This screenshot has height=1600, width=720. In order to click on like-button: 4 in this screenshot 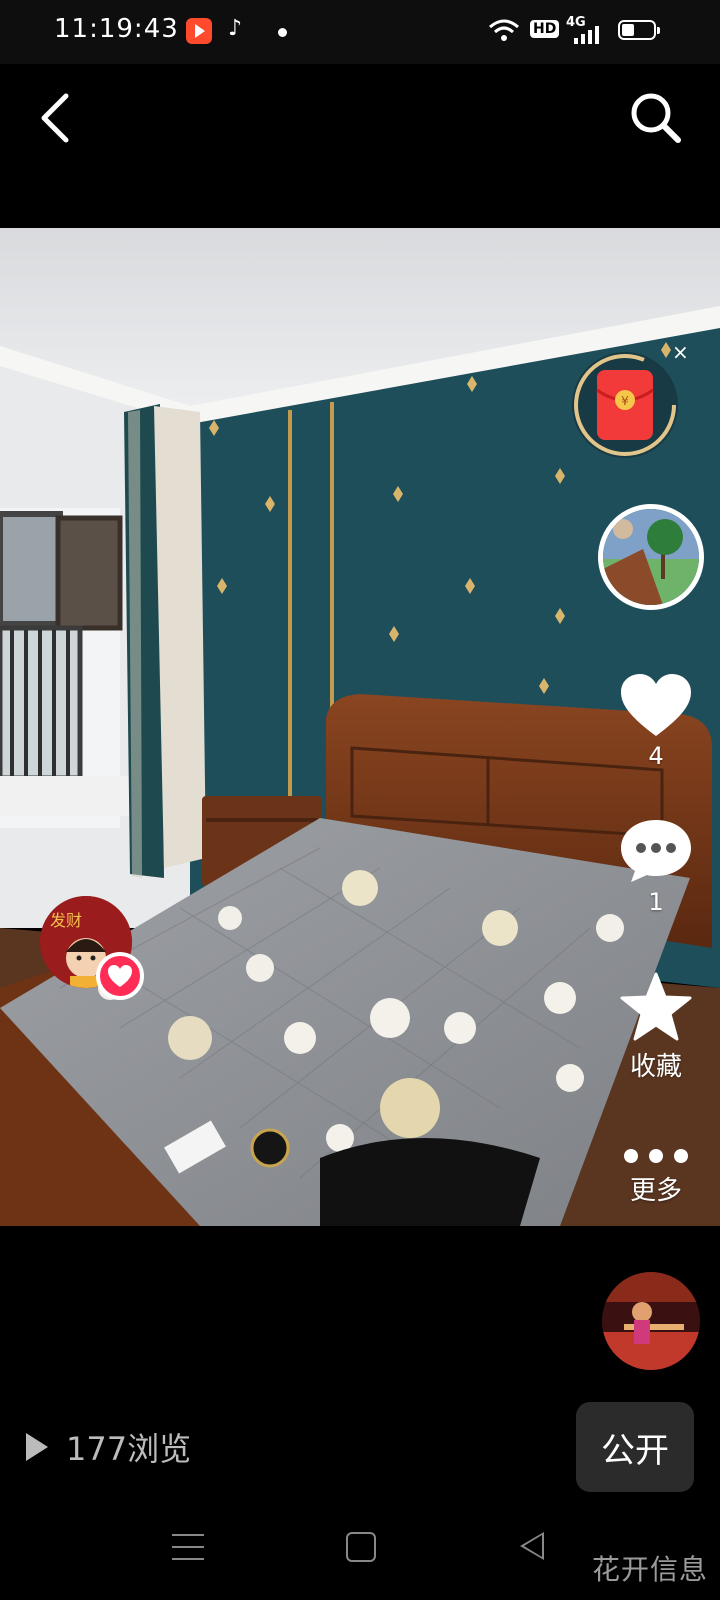, I will do `click(656, 721)`.